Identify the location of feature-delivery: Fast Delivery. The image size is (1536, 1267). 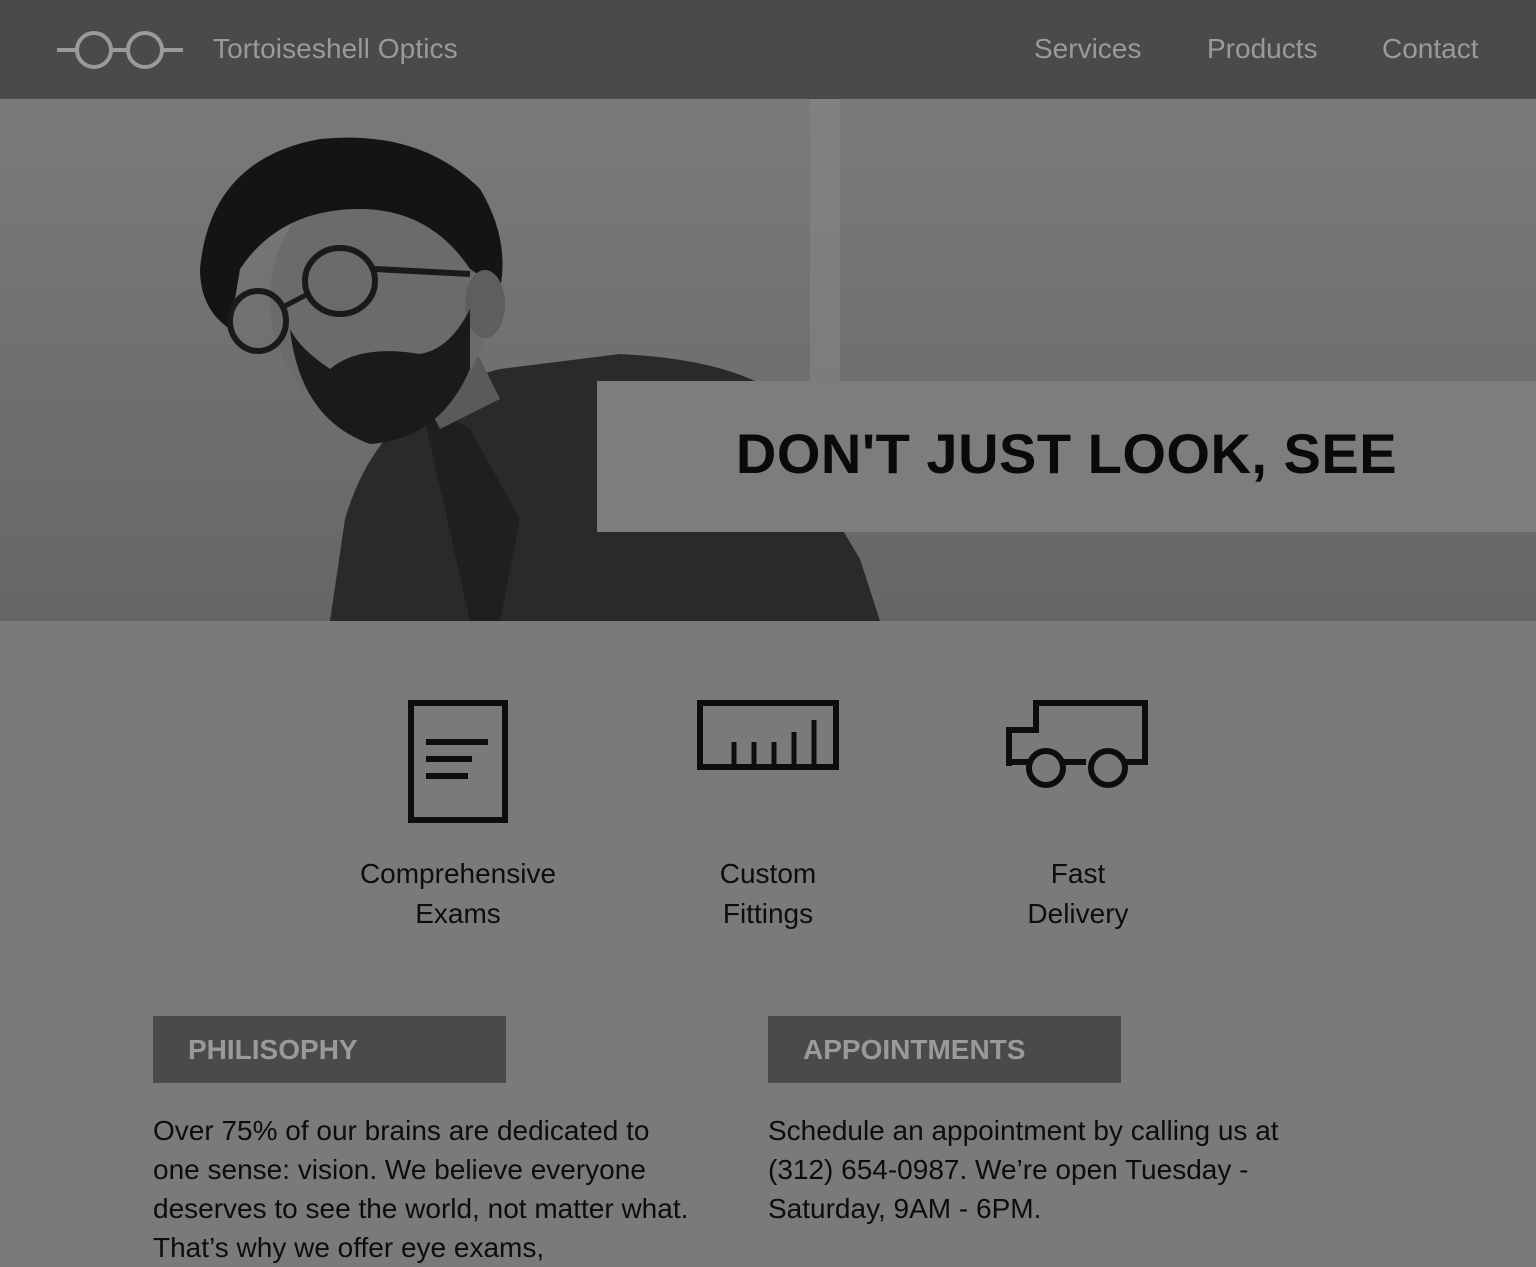
(1078, 814).